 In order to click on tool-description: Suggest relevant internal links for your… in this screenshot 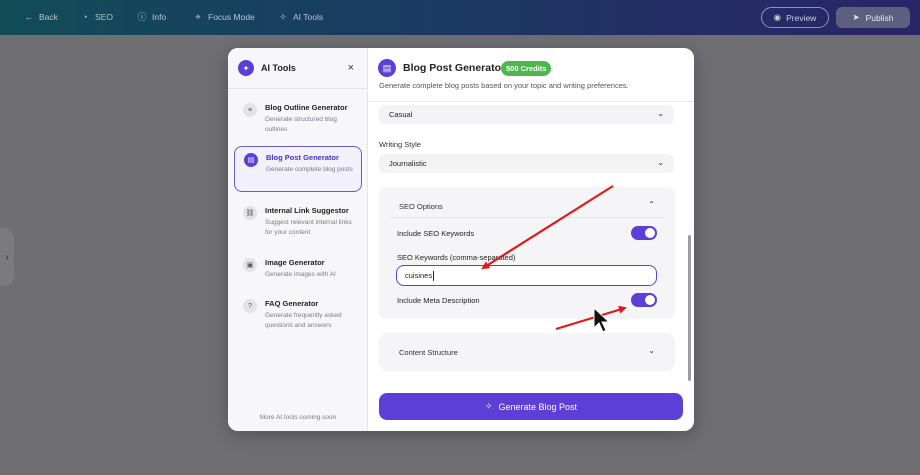, I will do `click(308, 227)`.